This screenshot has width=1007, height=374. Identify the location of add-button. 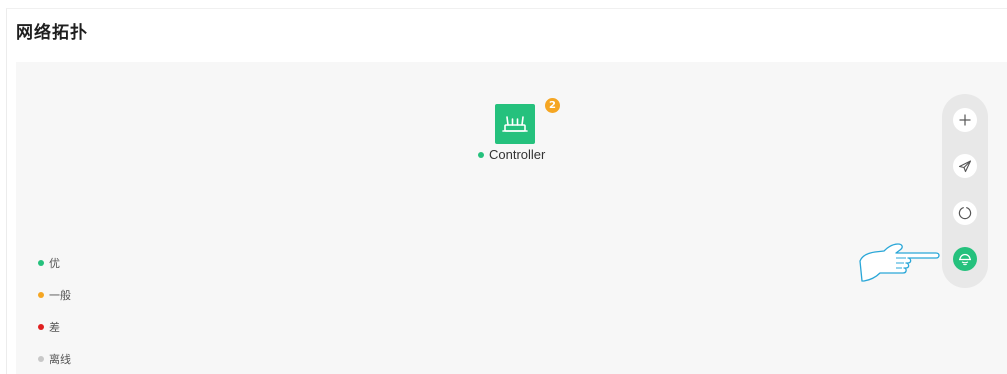
(965, 120).